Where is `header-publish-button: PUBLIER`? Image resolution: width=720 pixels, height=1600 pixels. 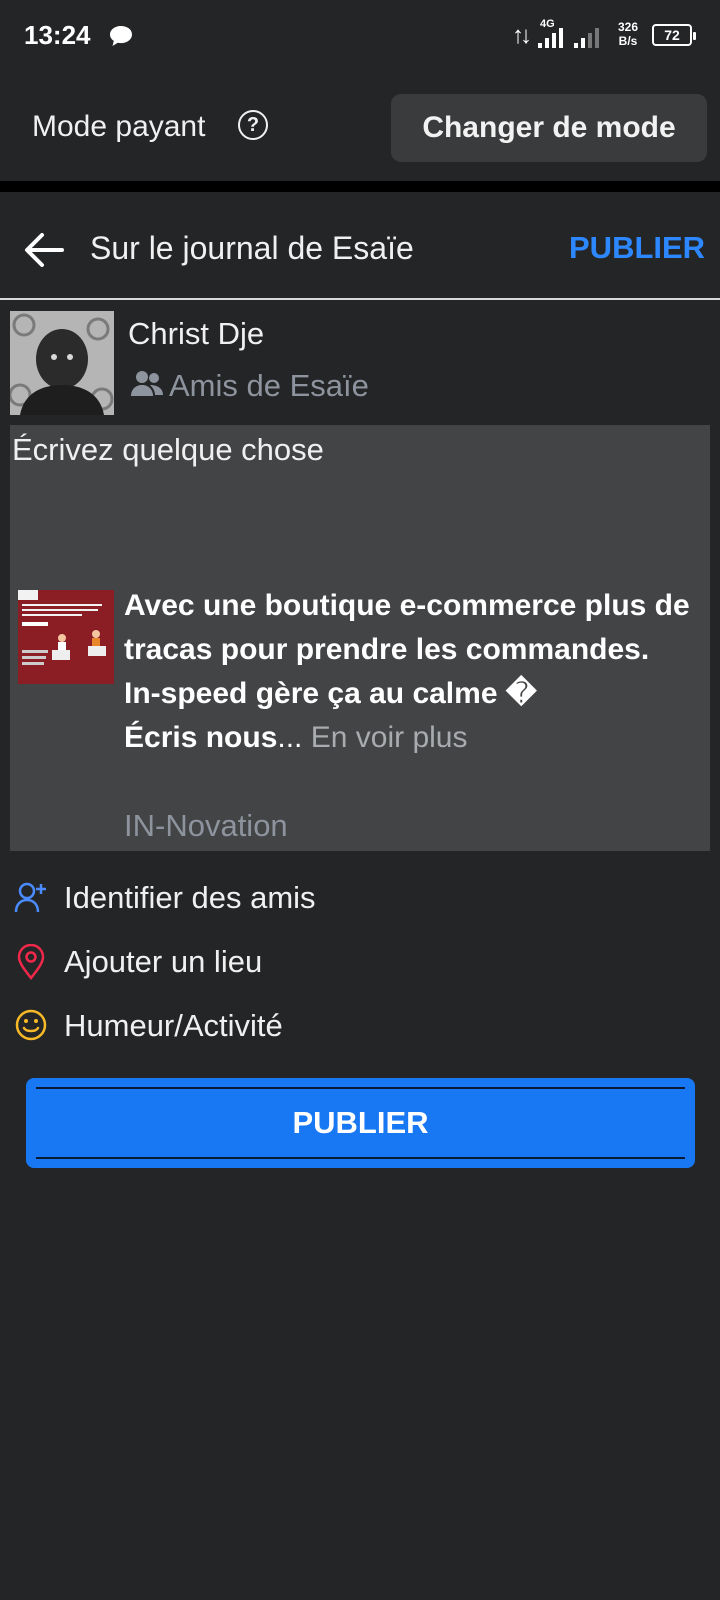 header-publish-button: PUBLIER is located at coordinates (637, 248).